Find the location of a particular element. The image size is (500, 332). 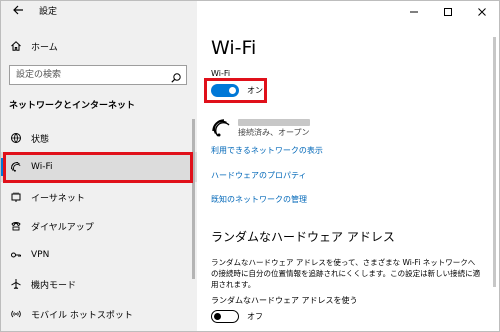

globe-status-icon is located at coordinates (16, 138).